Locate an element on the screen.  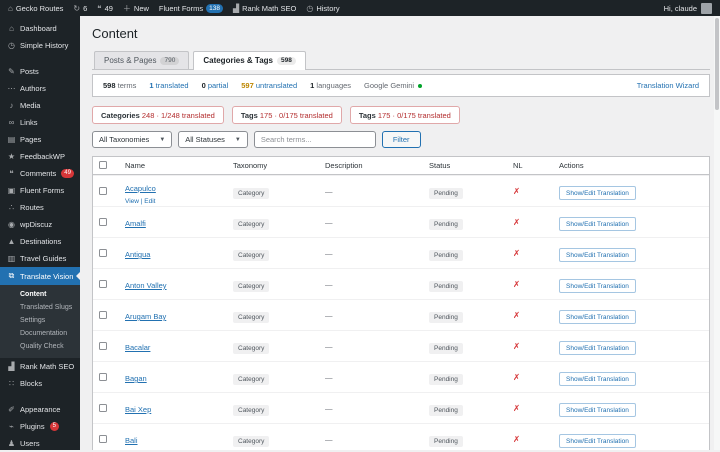
translate-icon: ⧉ is located at coordinates (11, 276).